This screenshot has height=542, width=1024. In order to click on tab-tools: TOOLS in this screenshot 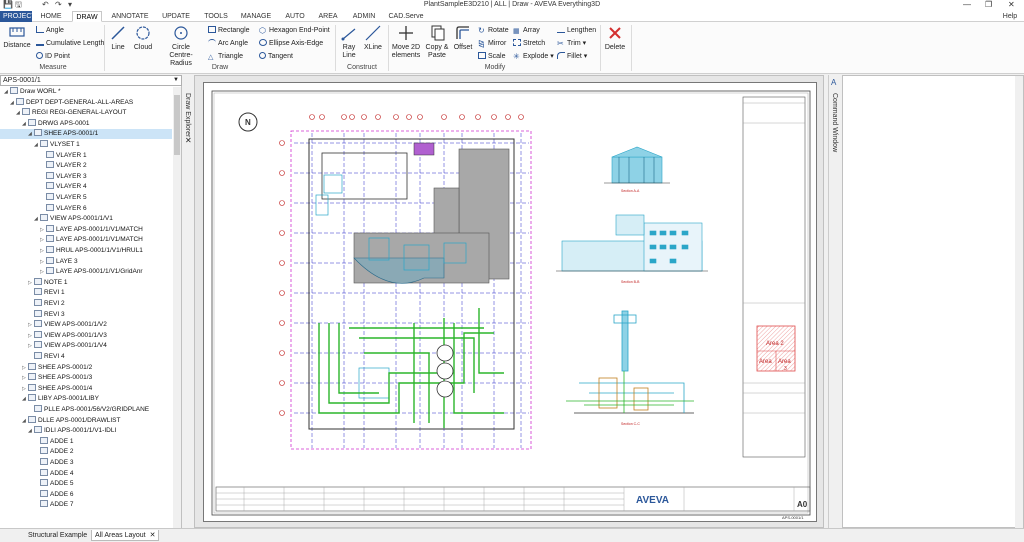, I will do `click(216, 16)`.